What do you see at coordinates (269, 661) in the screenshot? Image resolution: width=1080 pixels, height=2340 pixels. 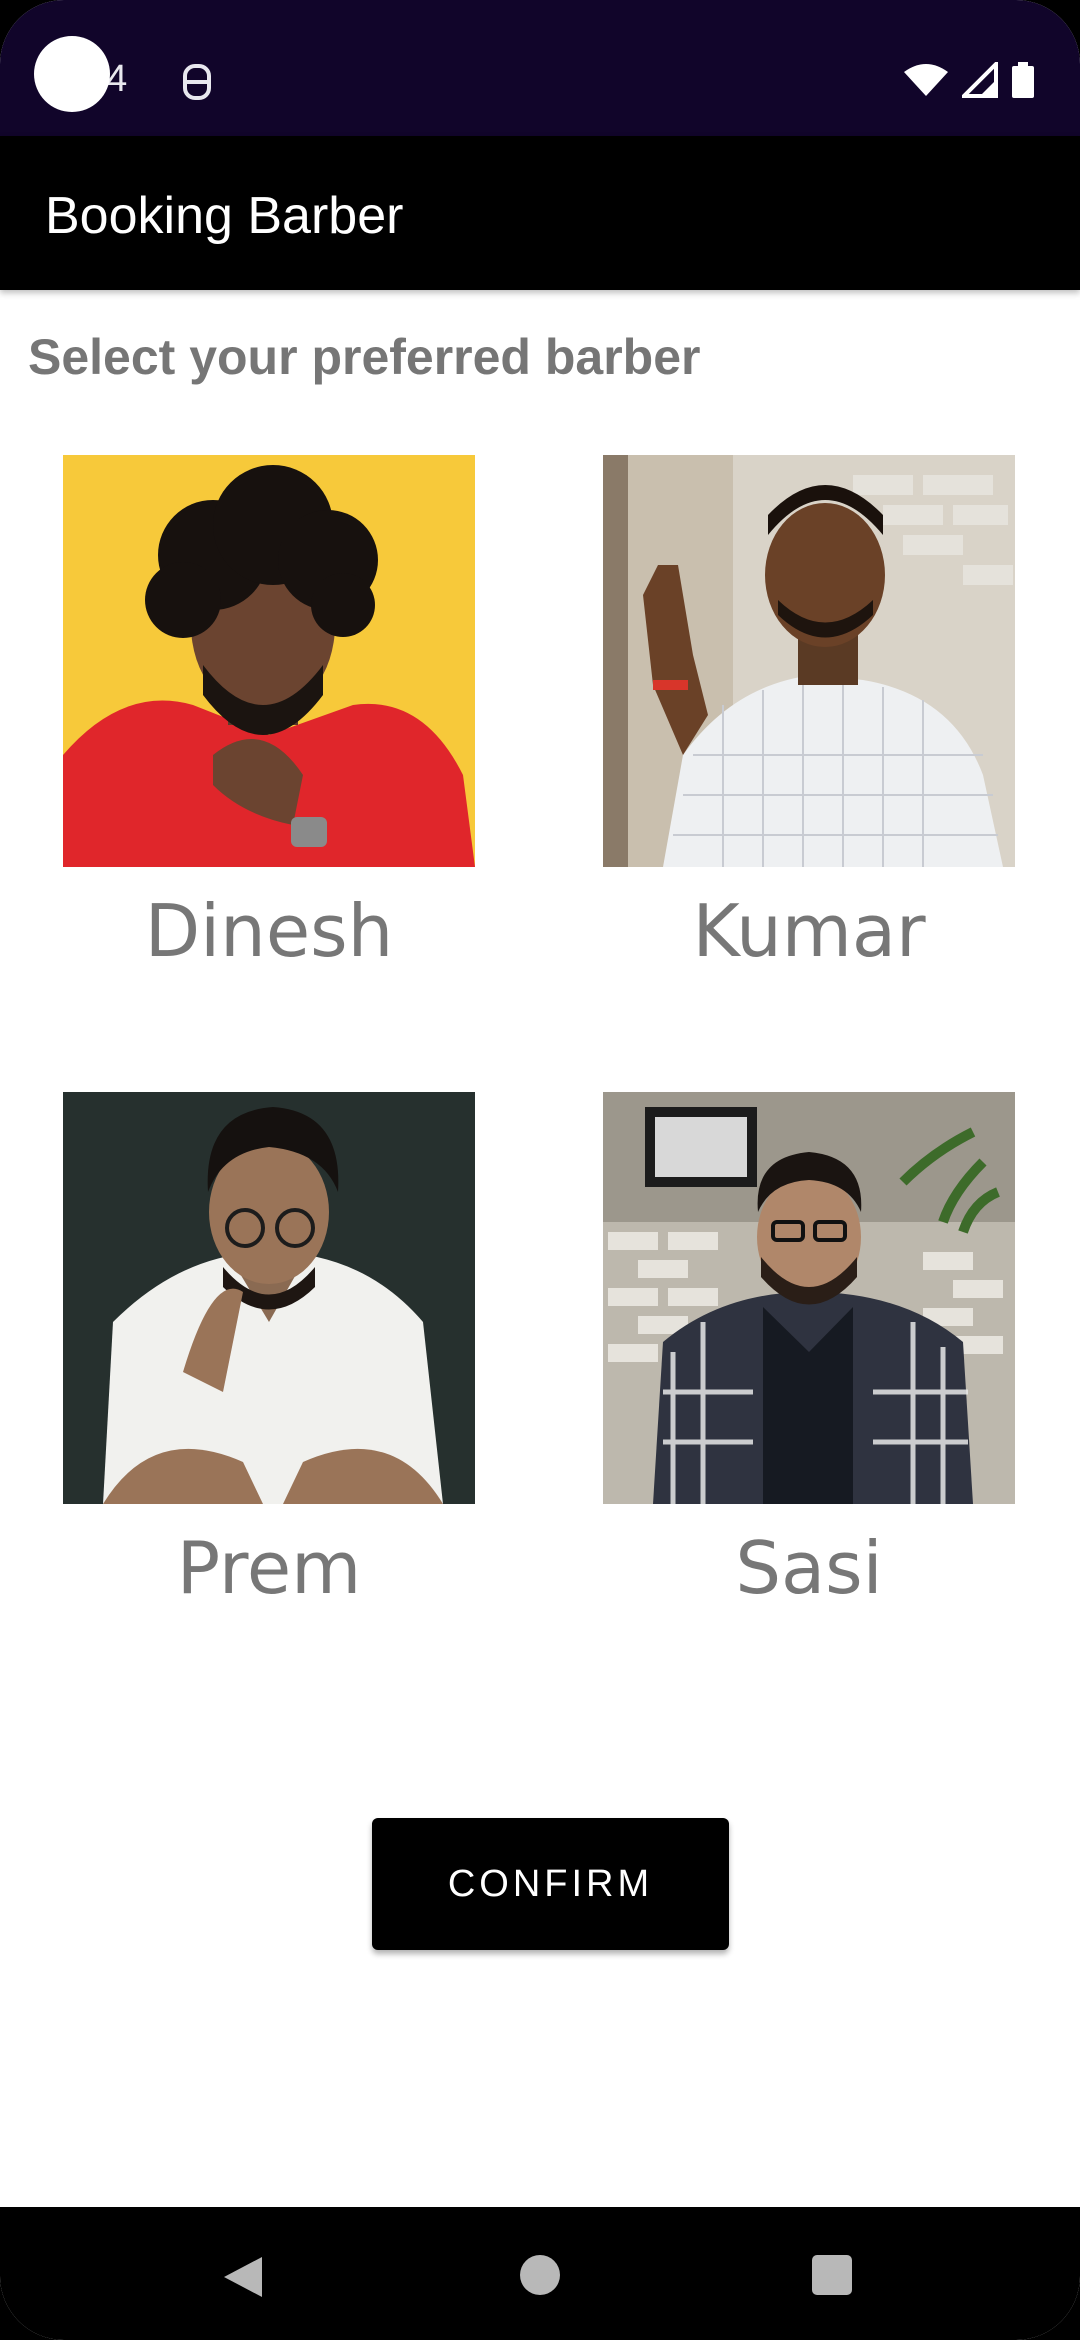 I see `barber-photo-dinesh` at bounding box center [269, 661].